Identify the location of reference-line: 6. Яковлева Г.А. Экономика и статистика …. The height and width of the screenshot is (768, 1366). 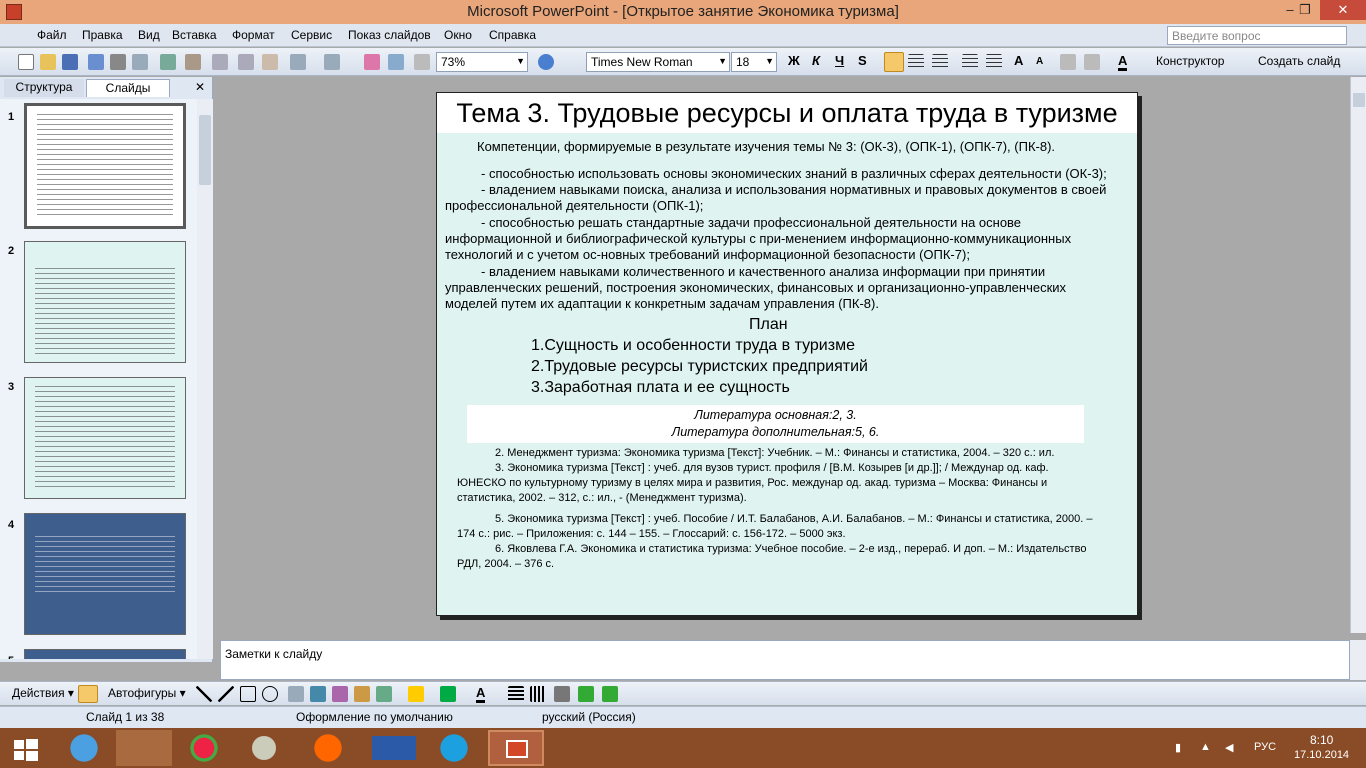
(790, 549).